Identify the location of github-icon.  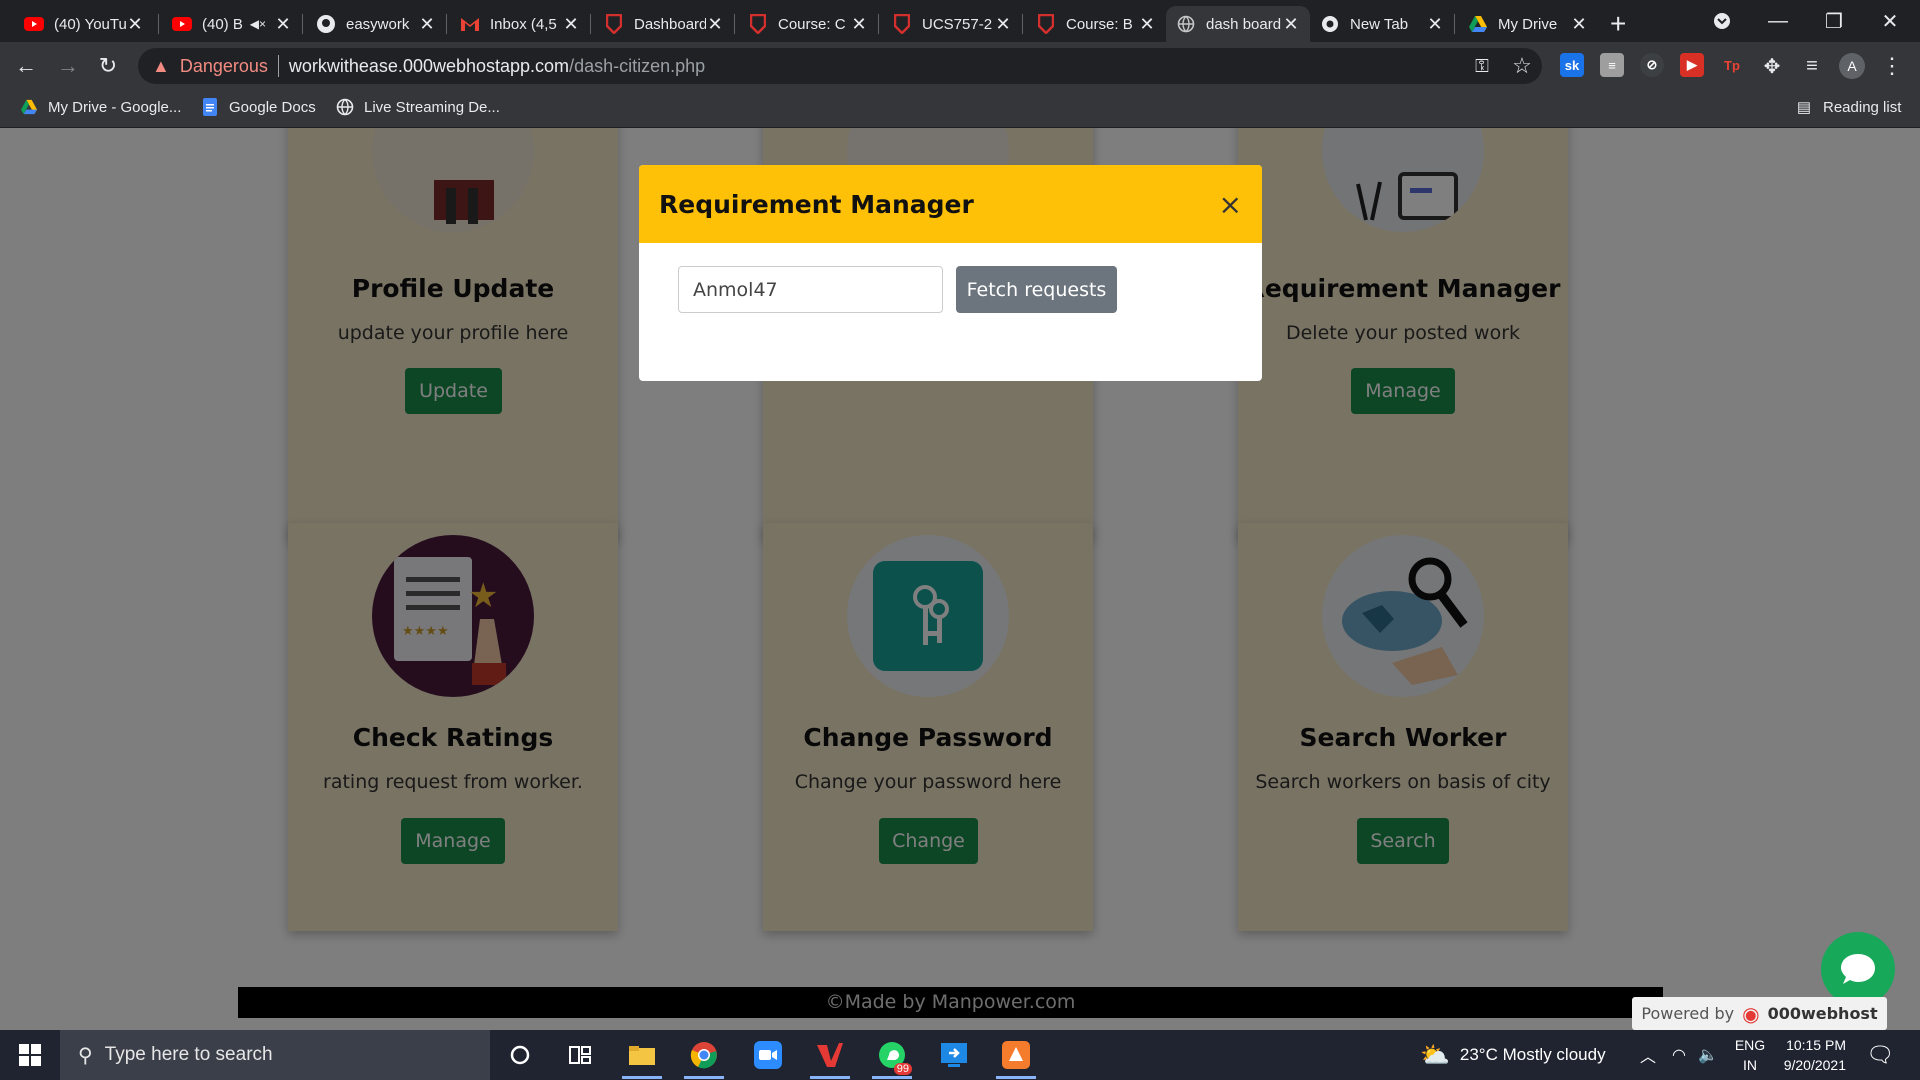
(326, 24).